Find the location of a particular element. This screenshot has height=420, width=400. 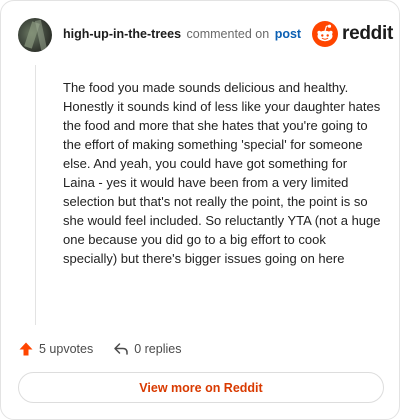

reply-count: 0 replies is located at coordinates (158, 349).